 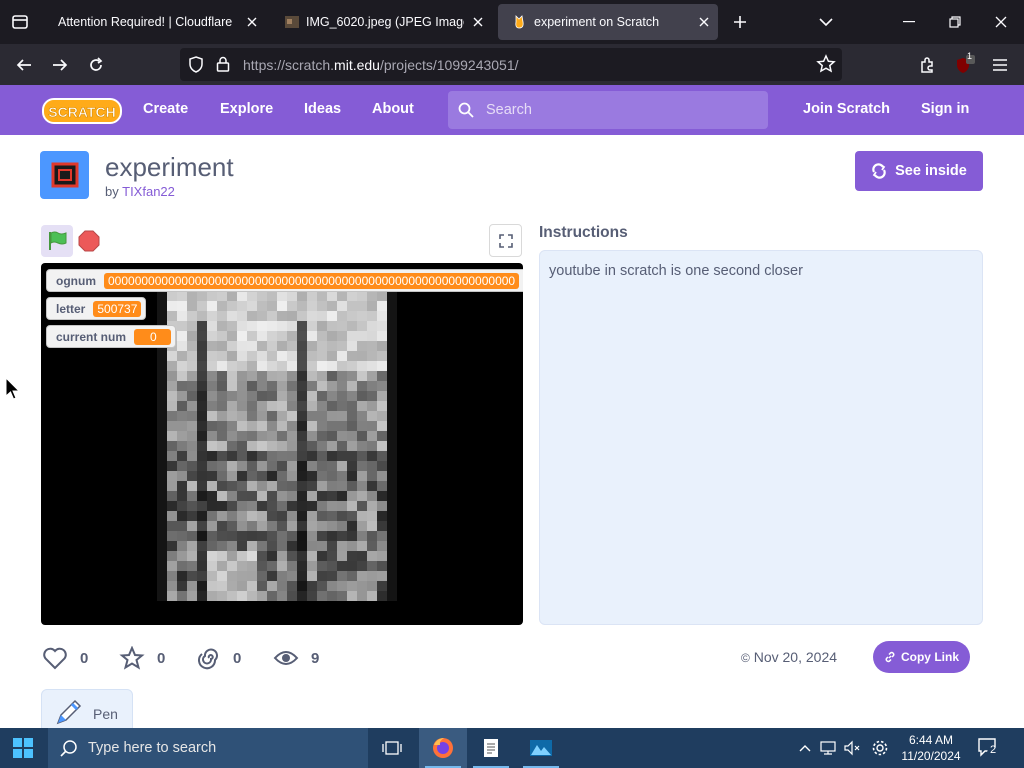 What do you see at coordinates (608, 22) in the screenshot?
I see `browser-tab-active: experiment on Scratch` at bounding box center [608, 22].